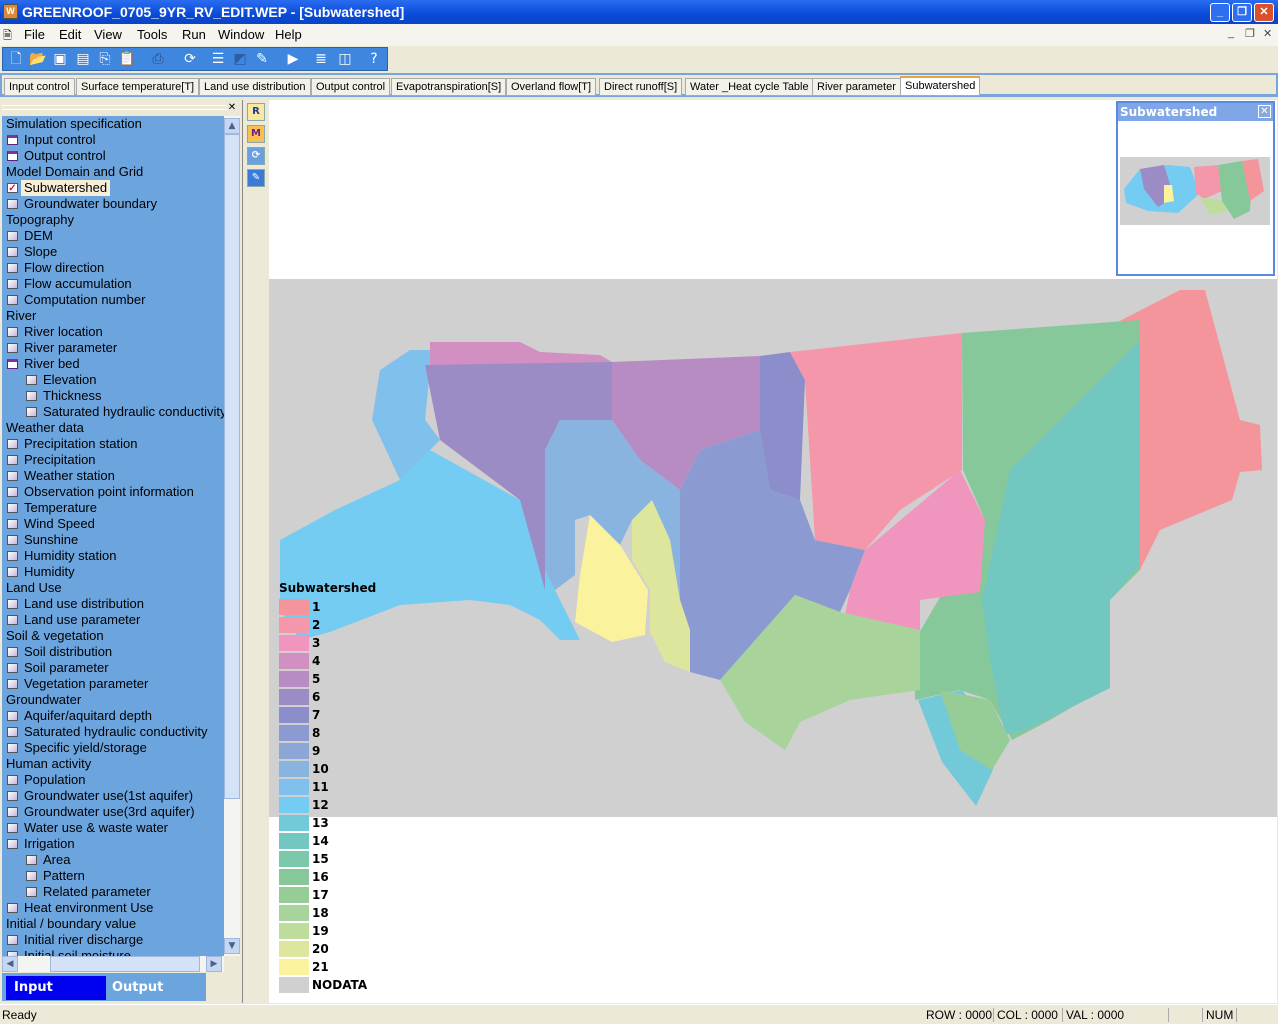 The height and width of the screenshot is (1024, 1278). I want to click on status-ready: Ready, so click(19, 1015).